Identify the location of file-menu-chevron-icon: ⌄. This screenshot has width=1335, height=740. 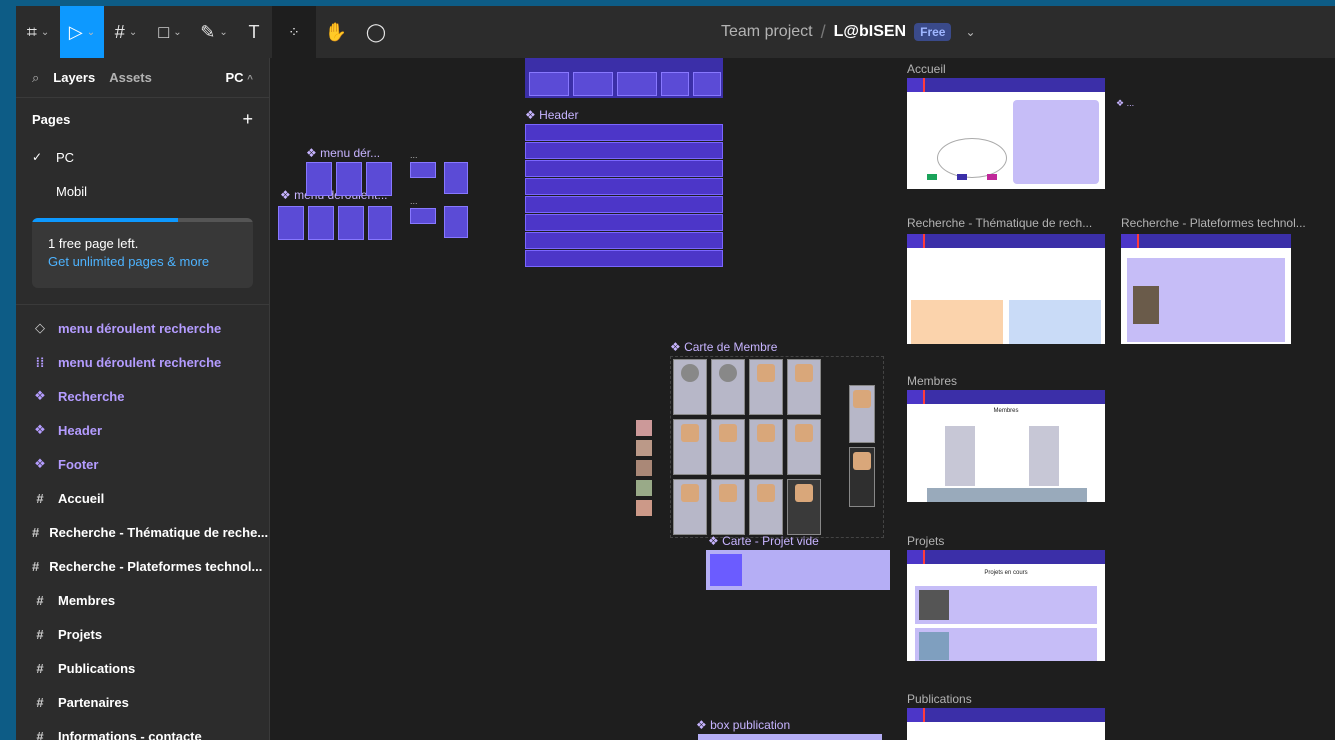
(970, 32).